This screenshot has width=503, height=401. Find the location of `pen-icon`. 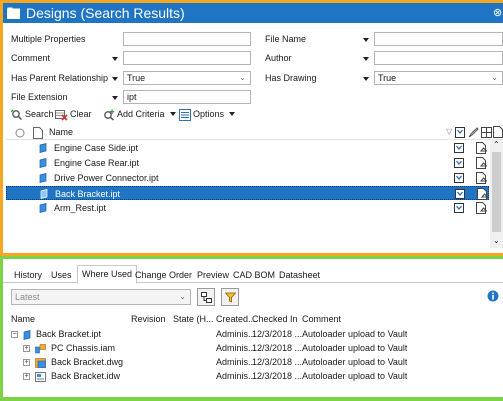

pen-icon is located at coordinates (473, 132).